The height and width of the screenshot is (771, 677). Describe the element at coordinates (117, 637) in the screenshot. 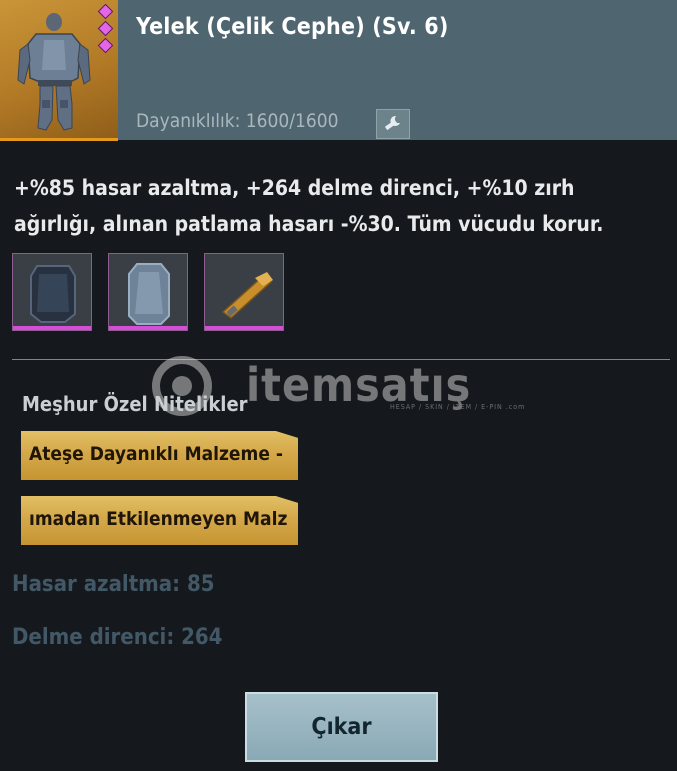

I see `stat-pierce-resistance: Delme direnci: 264` at that location.